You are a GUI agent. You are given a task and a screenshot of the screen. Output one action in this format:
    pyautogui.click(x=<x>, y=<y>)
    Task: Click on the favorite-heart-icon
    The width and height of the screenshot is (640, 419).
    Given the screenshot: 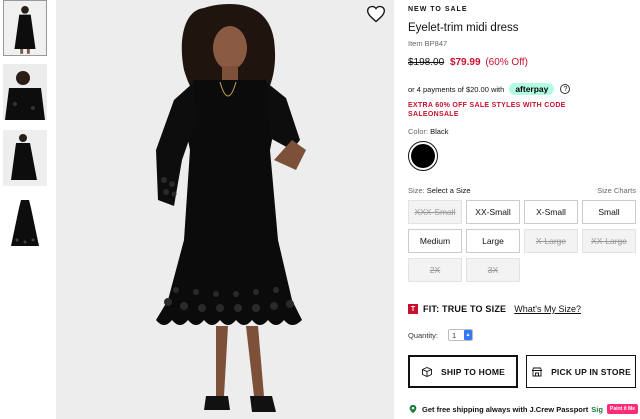 What is the action you would take?
    pyautogui.click(x=376, y=14)
    